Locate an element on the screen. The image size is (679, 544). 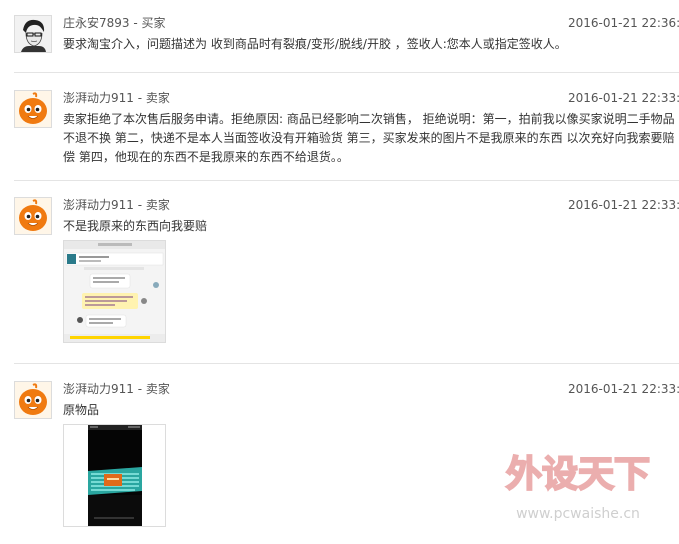
watermark-brand-text: 外设天下 is located at coordinates (578, 474).